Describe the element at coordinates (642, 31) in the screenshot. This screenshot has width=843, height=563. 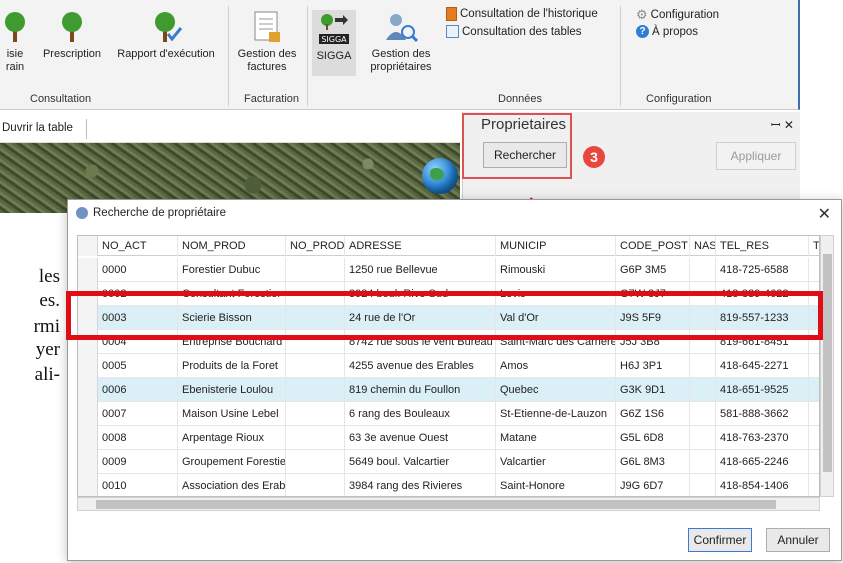
I see `help-icon: ?` at that location.